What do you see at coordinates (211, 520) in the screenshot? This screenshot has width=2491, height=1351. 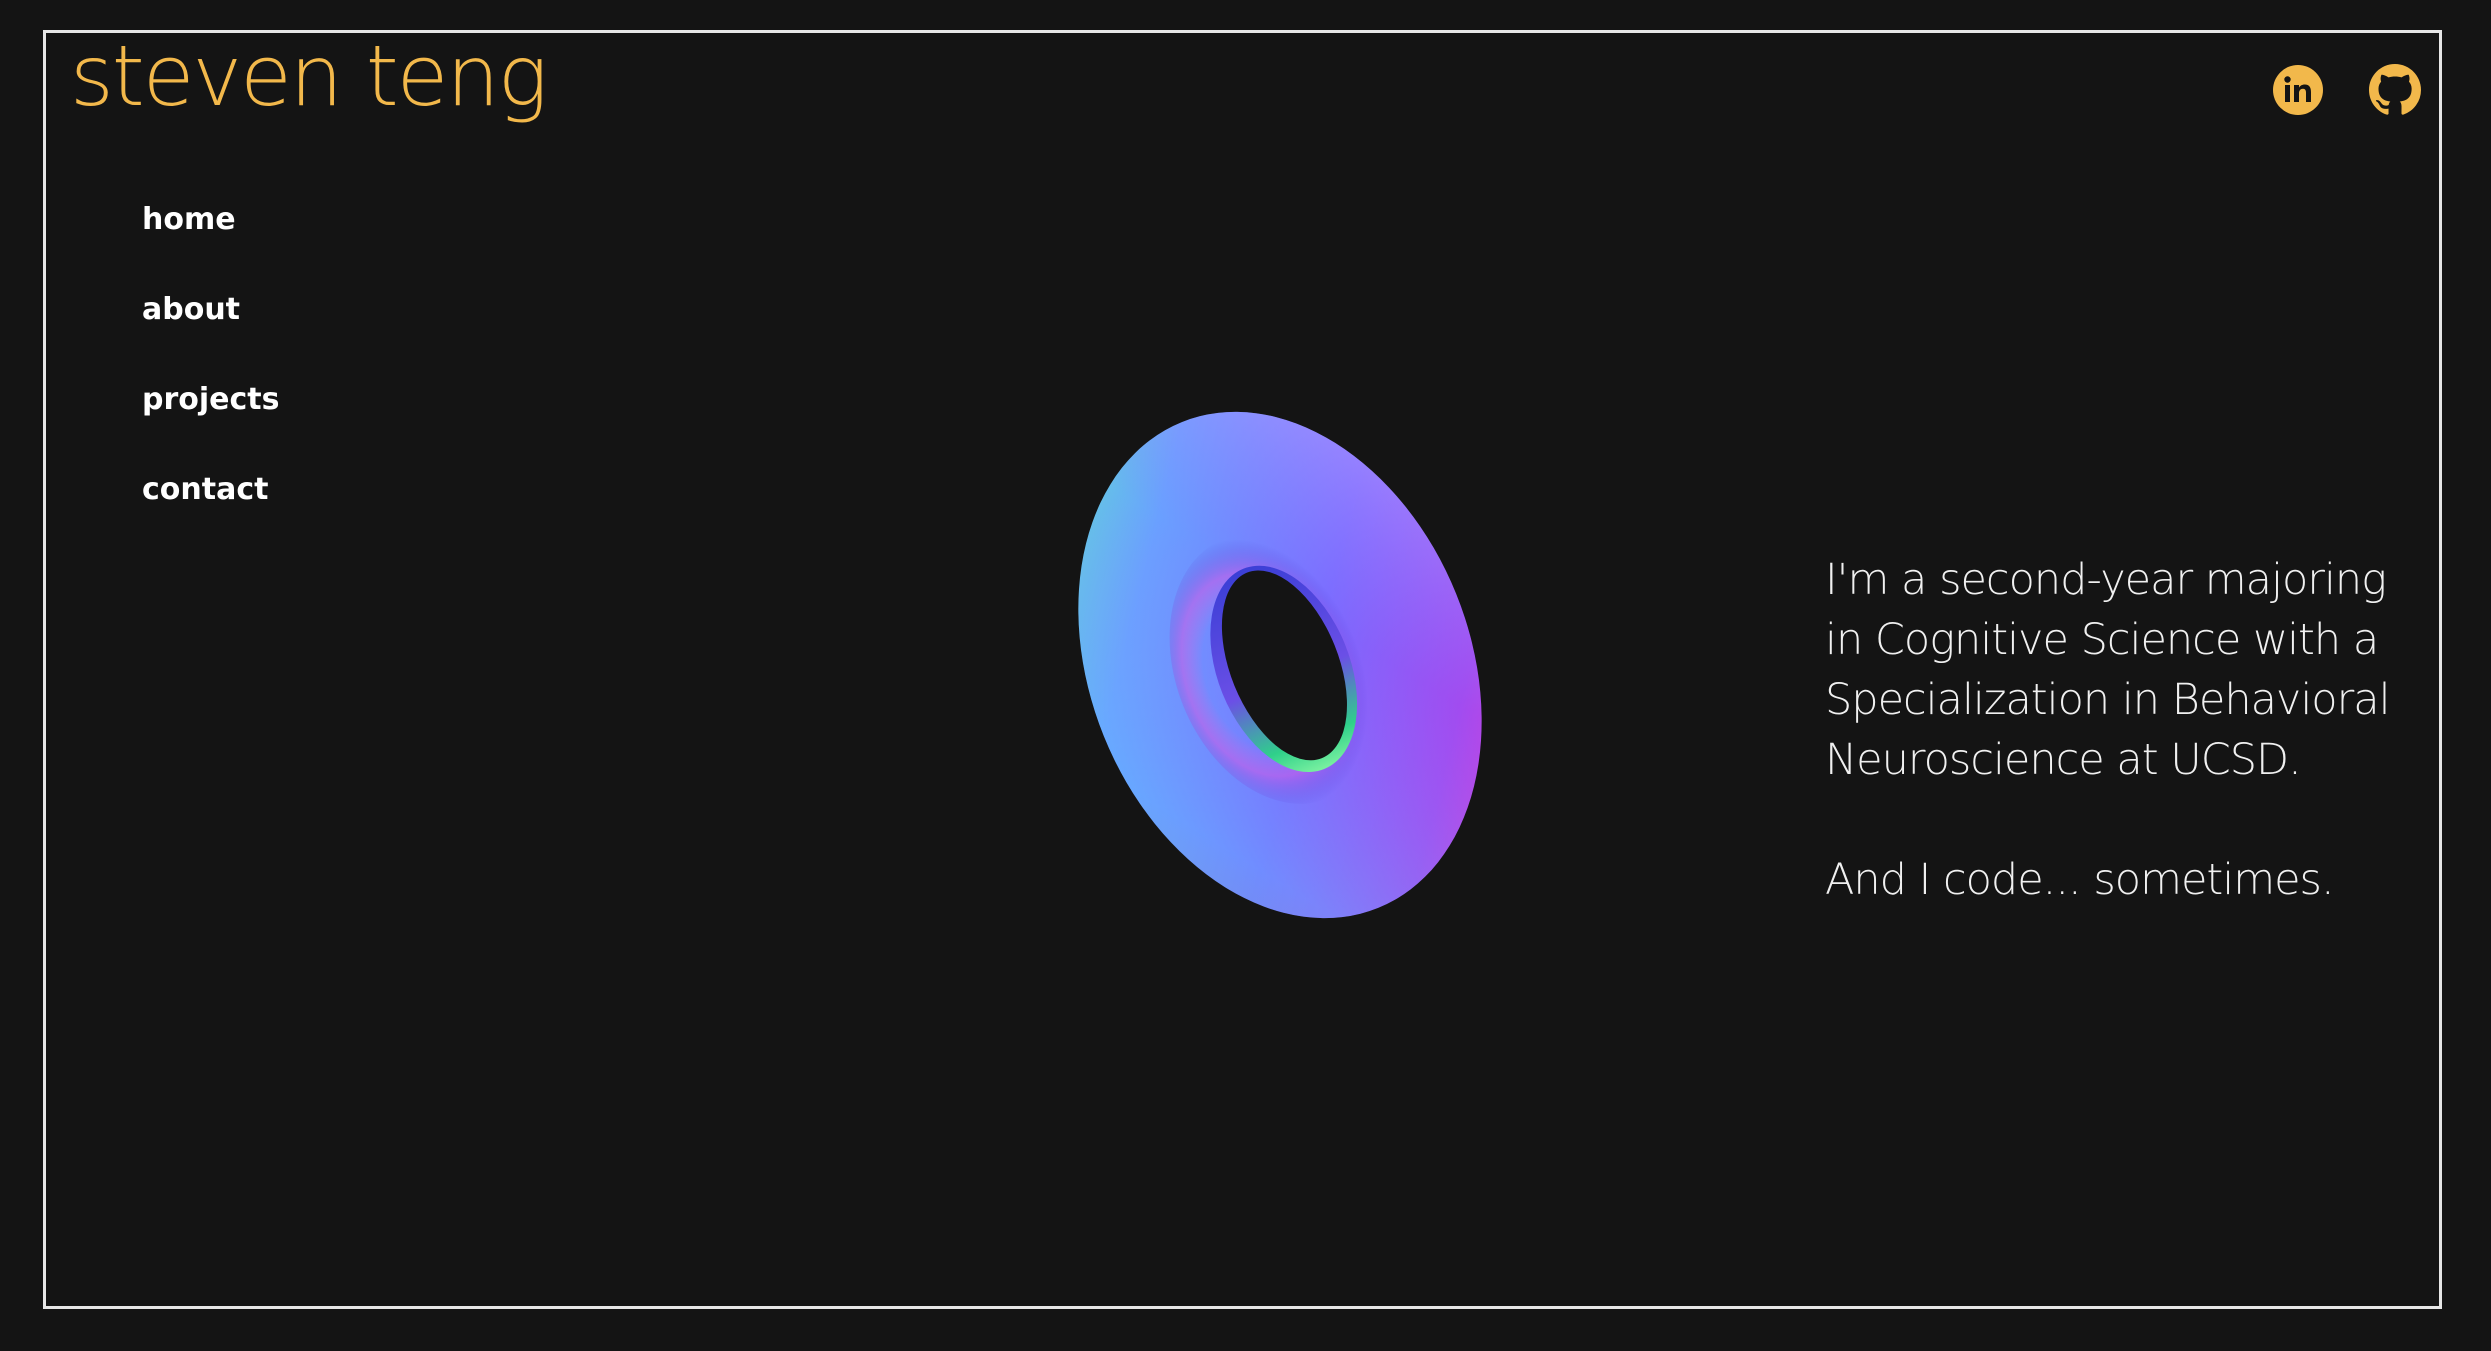 I see `nav-item-contact: contact` at bounding box center [211, 520].